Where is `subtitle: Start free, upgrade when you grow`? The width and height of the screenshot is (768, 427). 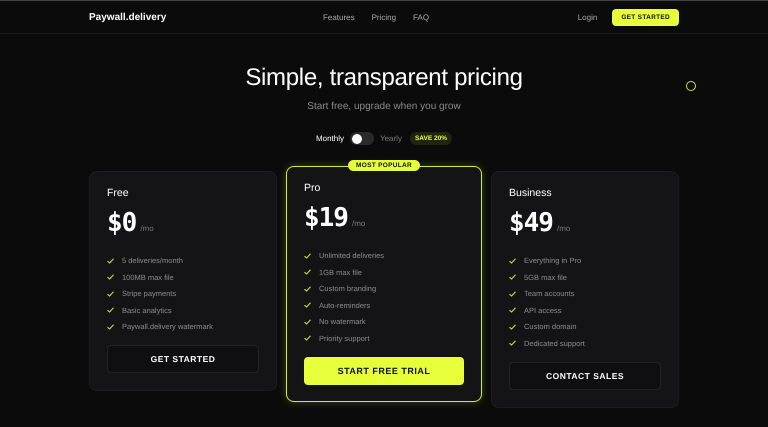 subtitle: Start free, upgrade when you grow is located at coordinates (384, 106).